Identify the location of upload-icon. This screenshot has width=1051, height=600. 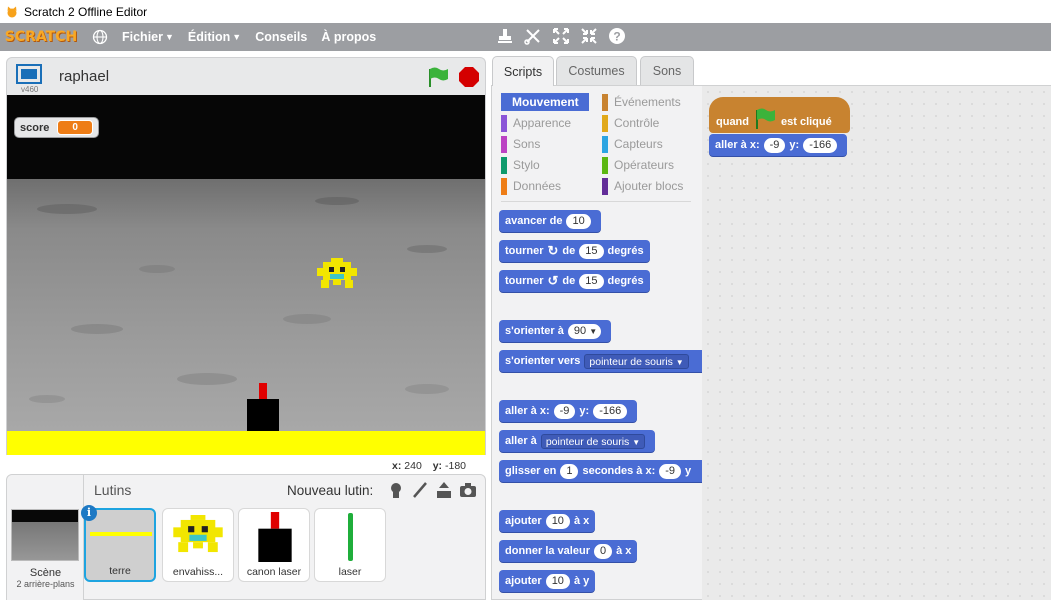
(444, 490).